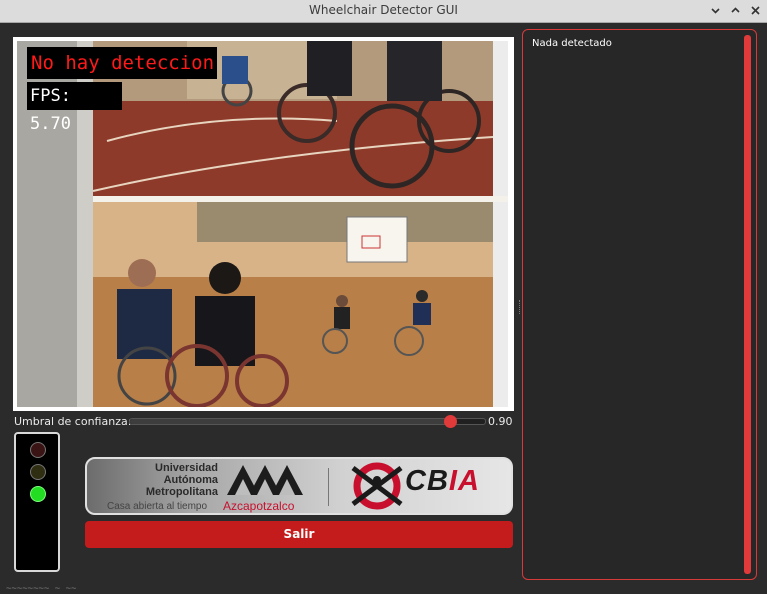 The width and height of the screenshot is (767, 594). Describe the element at coordinates (290, 421) in the screenshot. I see `threshold-slider-fill` at that location.